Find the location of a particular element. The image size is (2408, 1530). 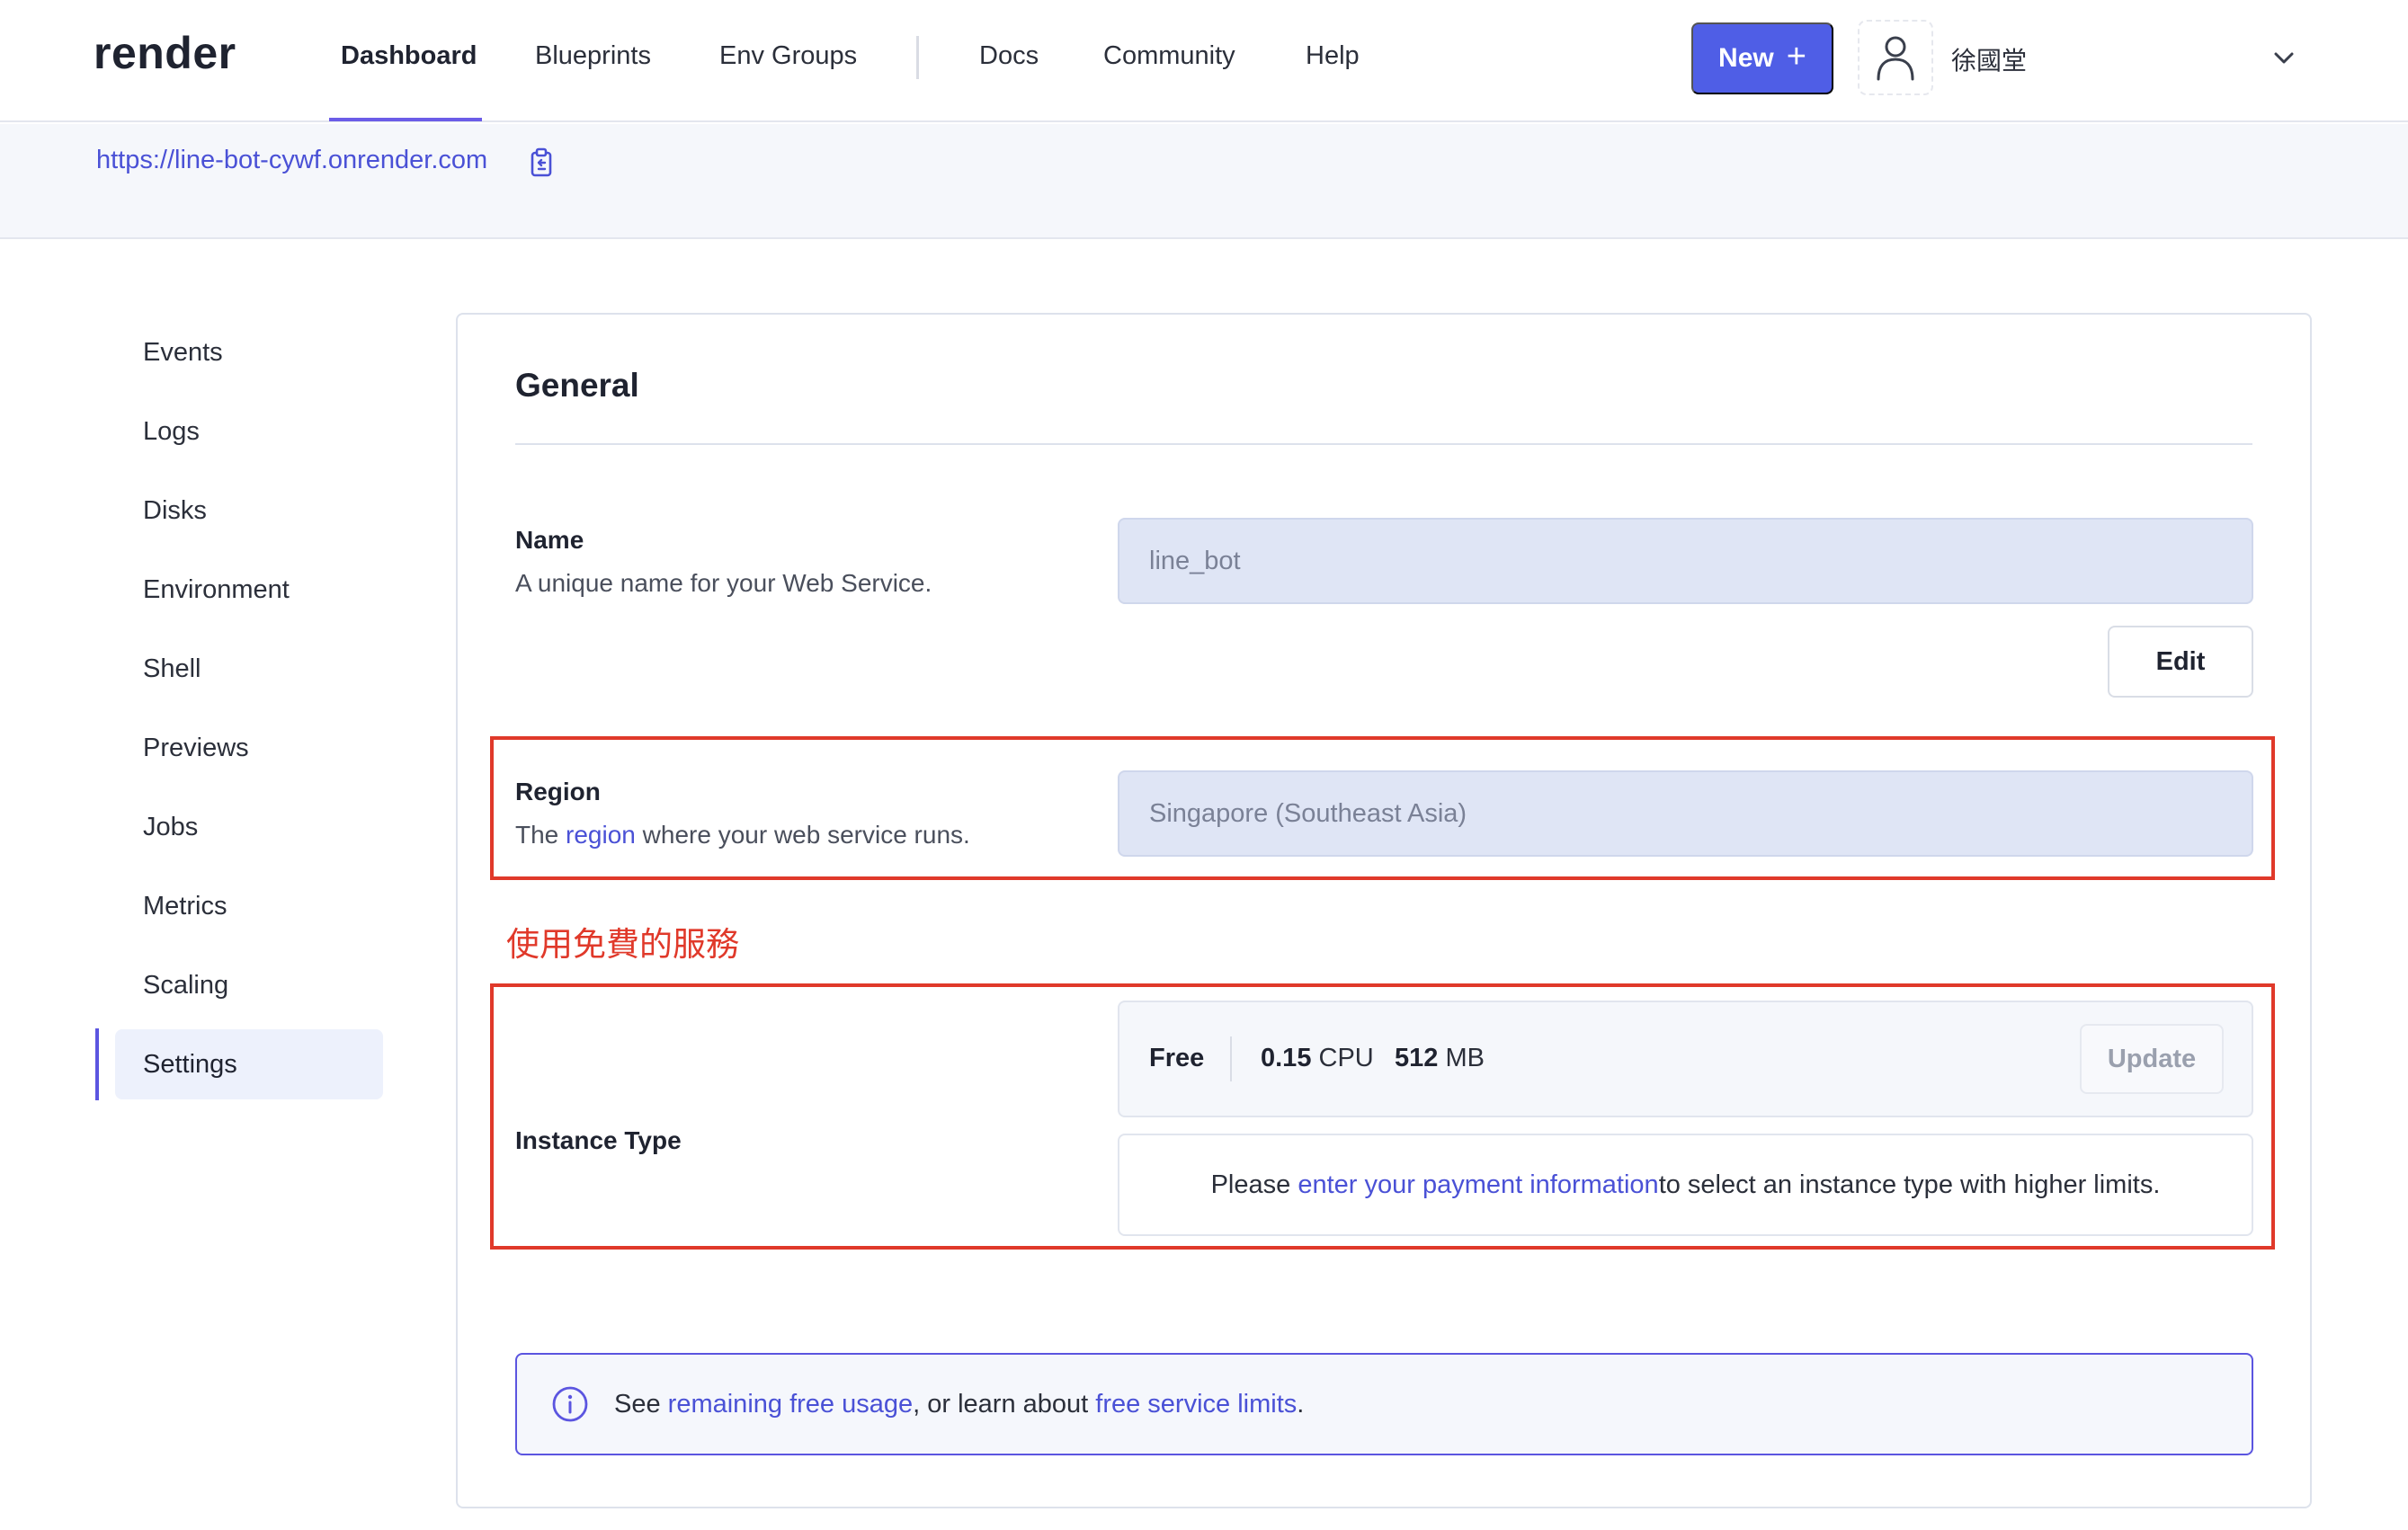

sidebar-item-logs: Logs is located at coordinates (249, 432).